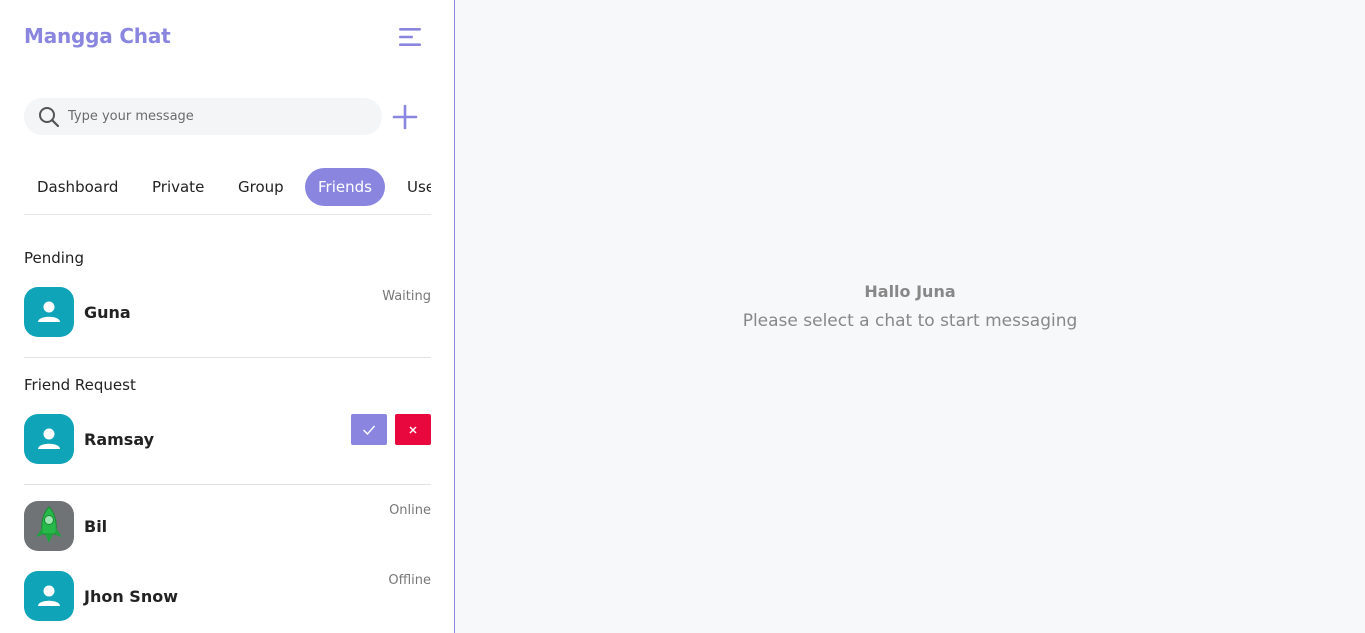 The image size is (1365, 633). Describe the element at coordinates (406, 296) in the screenshot. I see `status-text: Waiting` at that location.